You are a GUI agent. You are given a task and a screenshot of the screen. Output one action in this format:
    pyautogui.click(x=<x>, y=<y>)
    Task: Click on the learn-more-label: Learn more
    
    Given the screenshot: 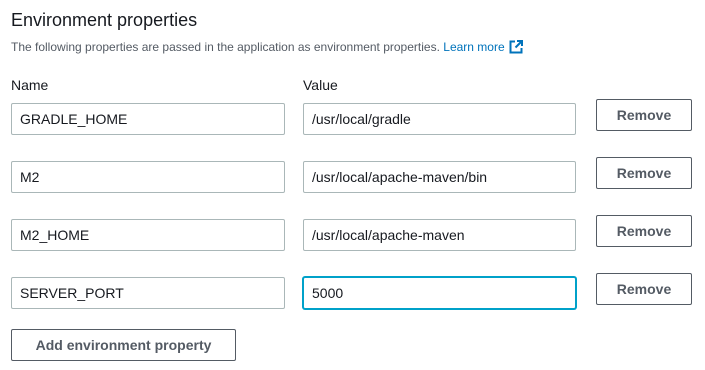 What is the action you would take?
    pyautogui.click(x=474, y=47)
    